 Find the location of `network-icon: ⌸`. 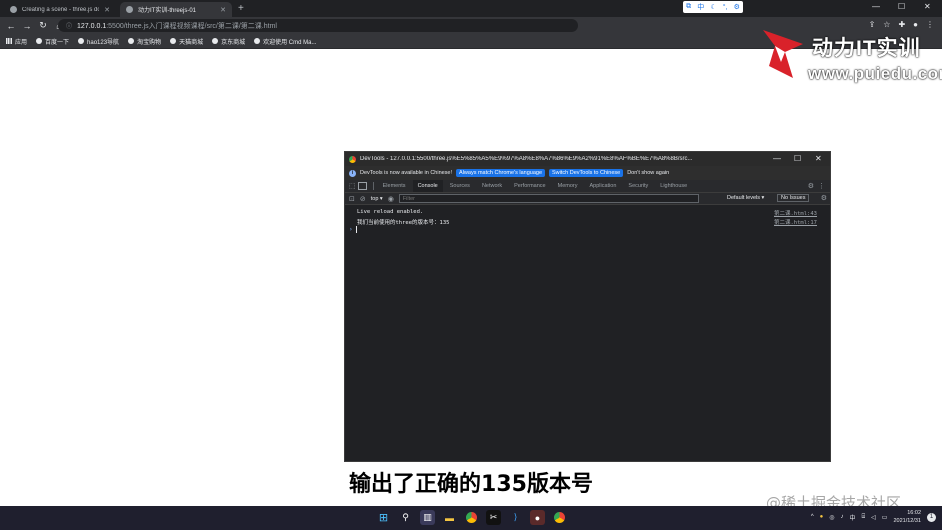

network-icon: ⌸ is located at coordinates (864, 517).